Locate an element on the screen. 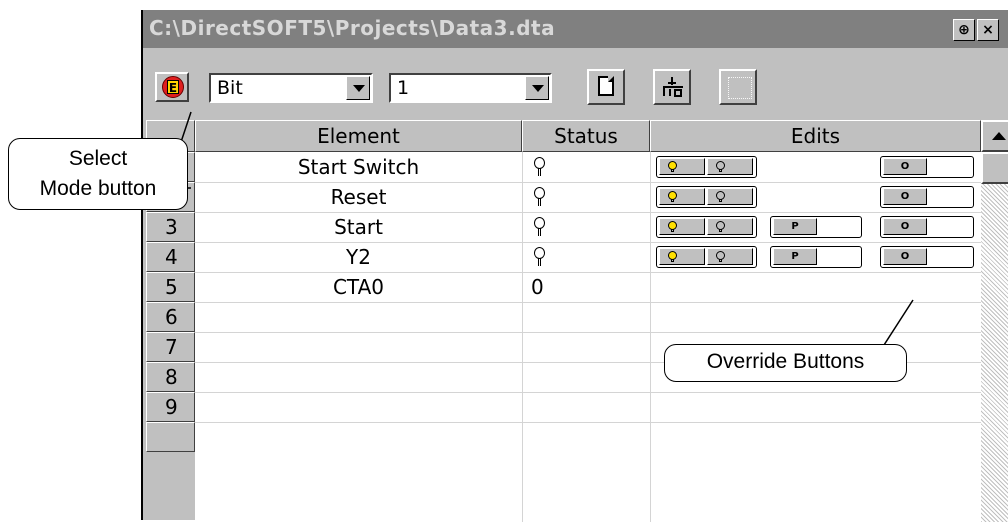 The image size is (1008, 522). row-header: 9 is located at coordinates (170, 407).